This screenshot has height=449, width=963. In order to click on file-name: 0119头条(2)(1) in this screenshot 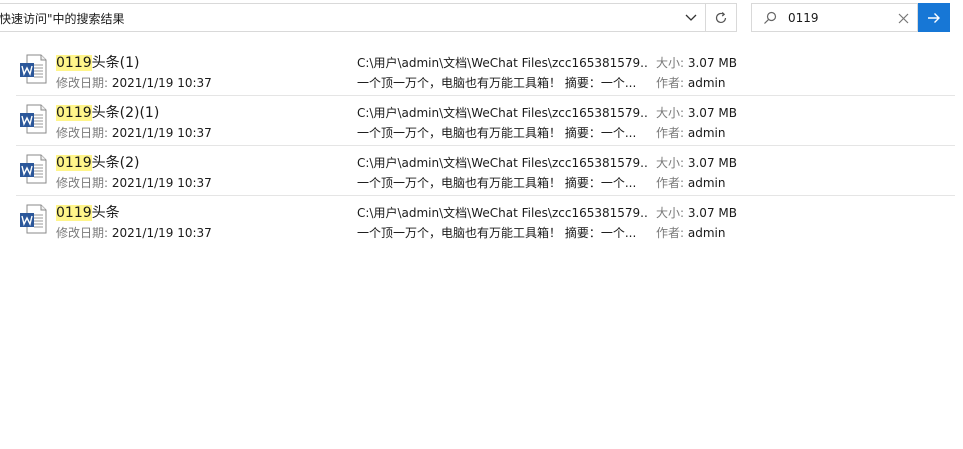, I will do `click(107, 112)`.